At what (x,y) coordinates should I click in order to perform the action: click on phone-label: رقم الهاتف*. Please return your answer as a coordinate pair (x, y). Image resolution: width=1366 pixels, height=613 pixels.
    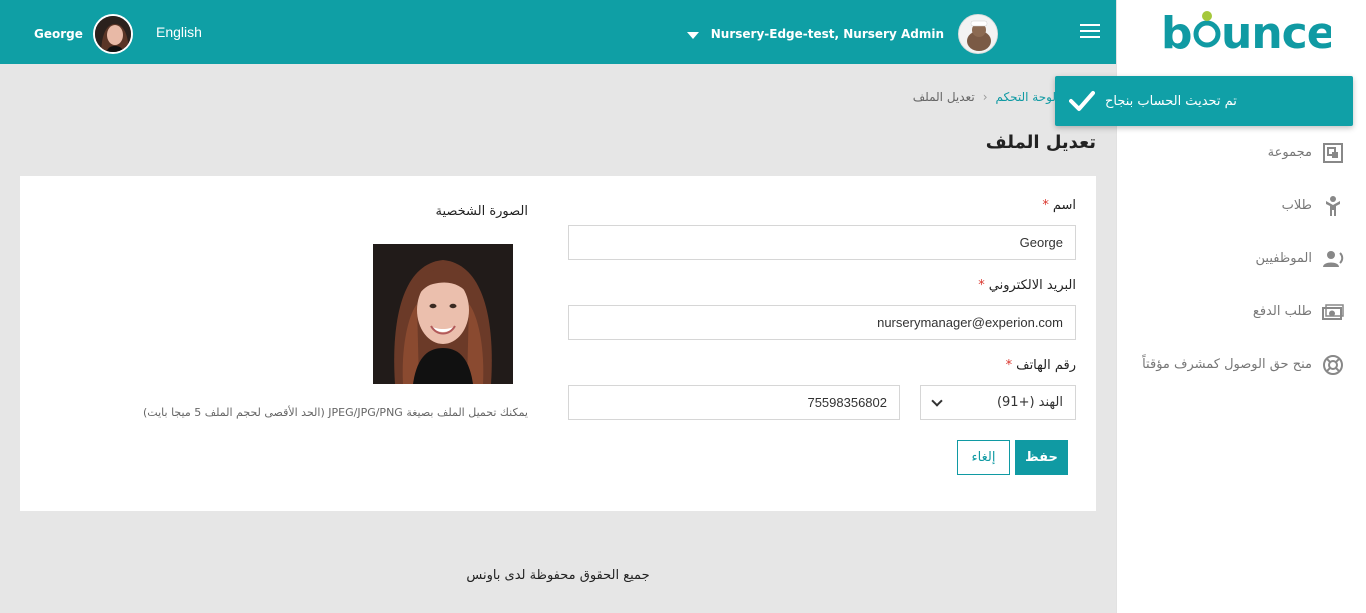
    Looking at the image, I should click on (1041, 365).